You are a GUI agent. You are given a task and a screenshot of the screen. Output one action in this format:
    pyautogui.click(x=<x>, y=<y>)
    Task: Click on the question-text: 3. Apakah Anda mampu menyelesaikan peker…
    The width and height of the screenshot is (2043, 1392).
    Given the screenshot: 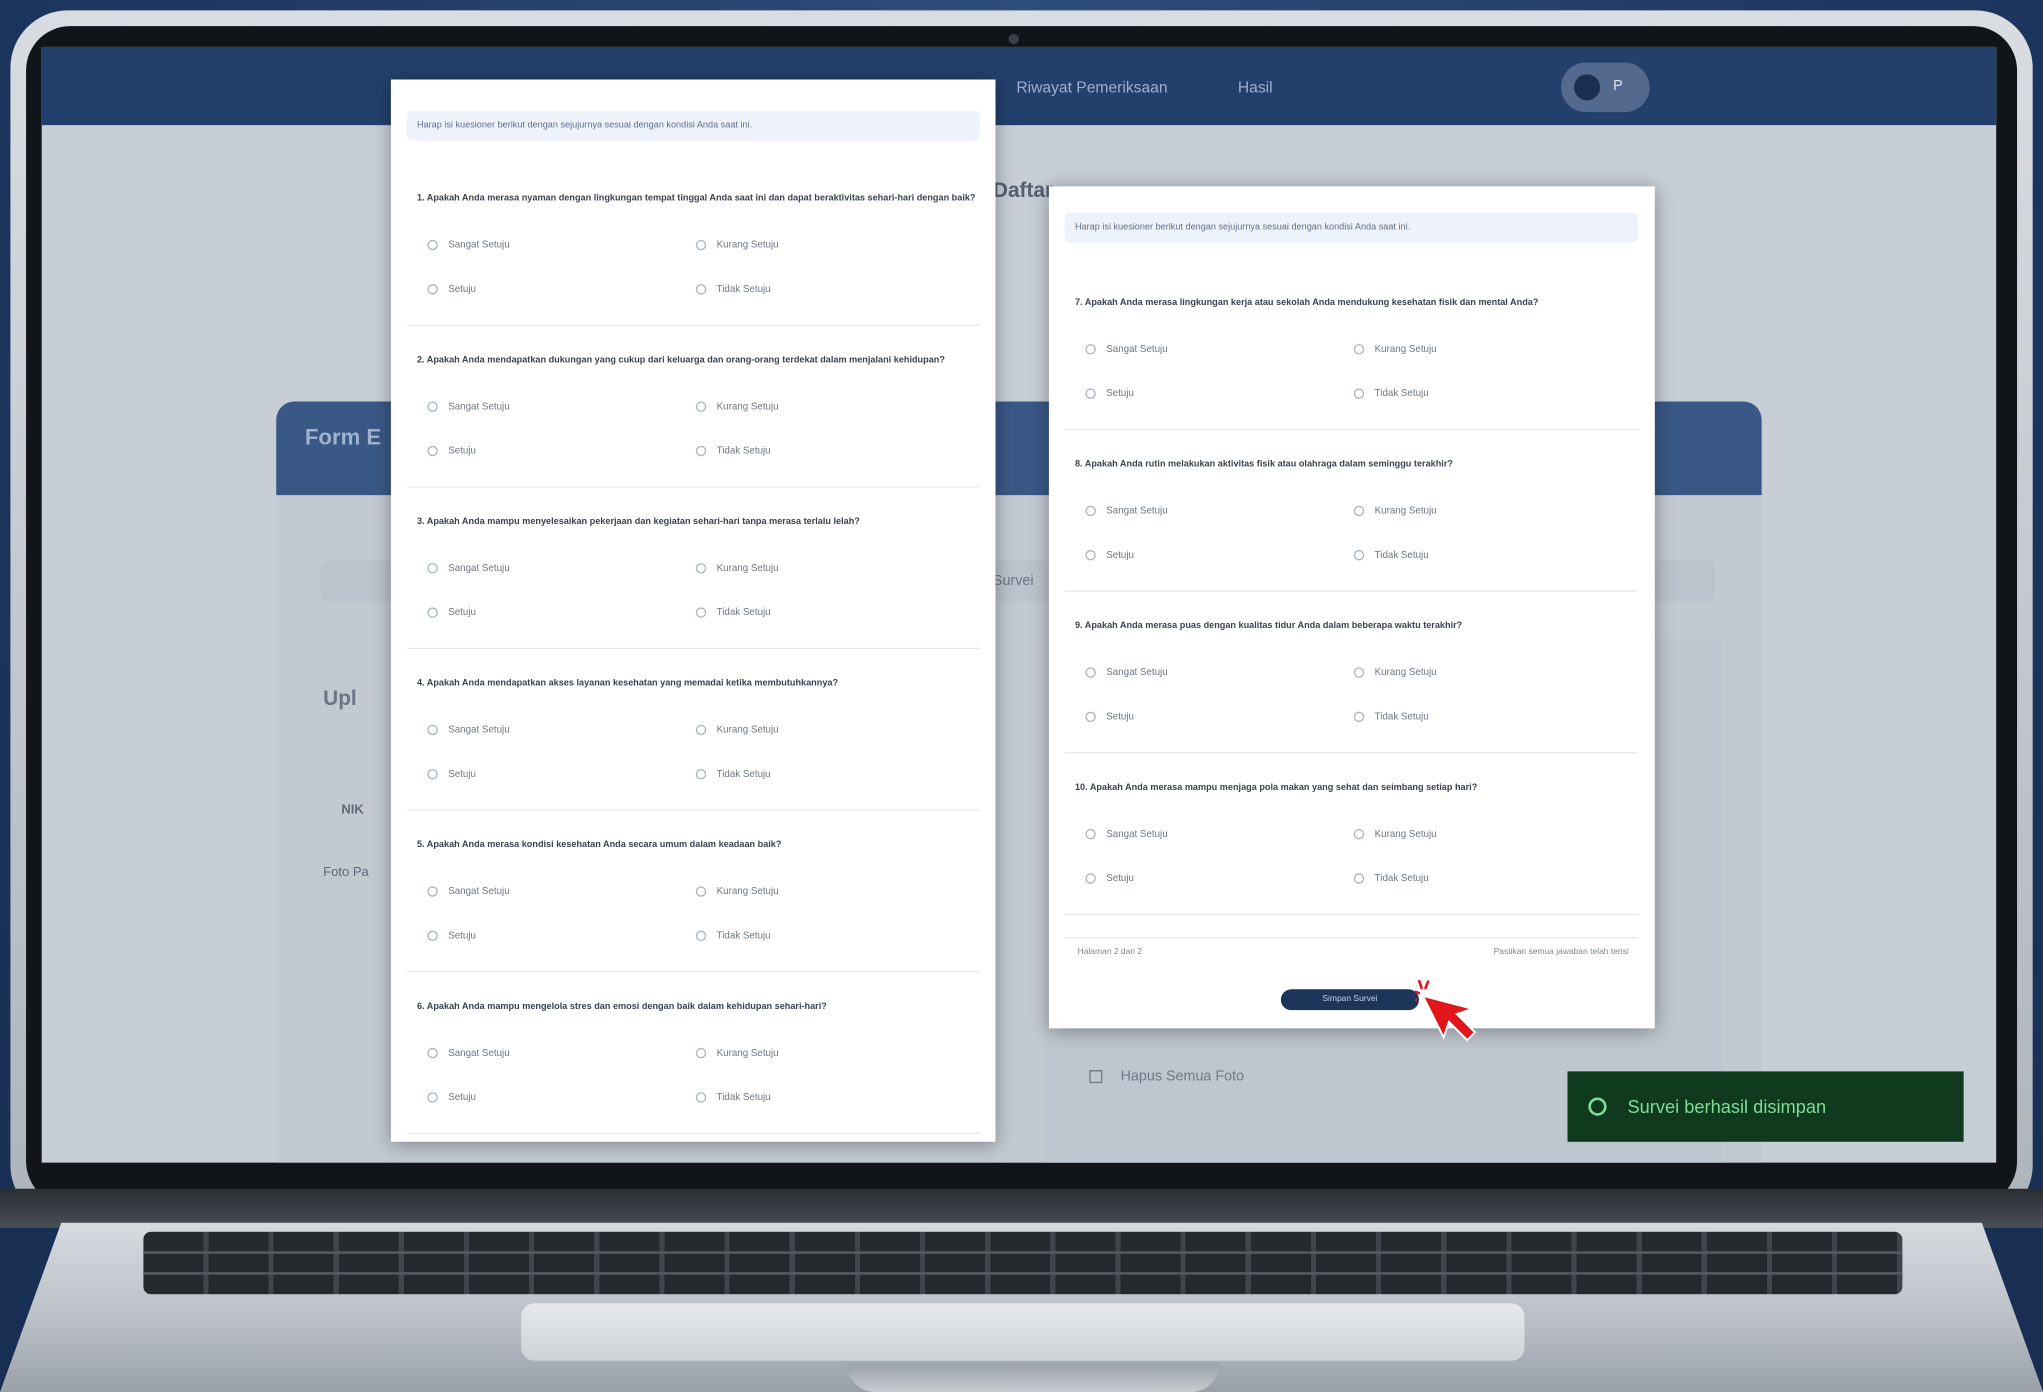 What is the action you would take?
    pyautogui.click(x=638, y=522)
    